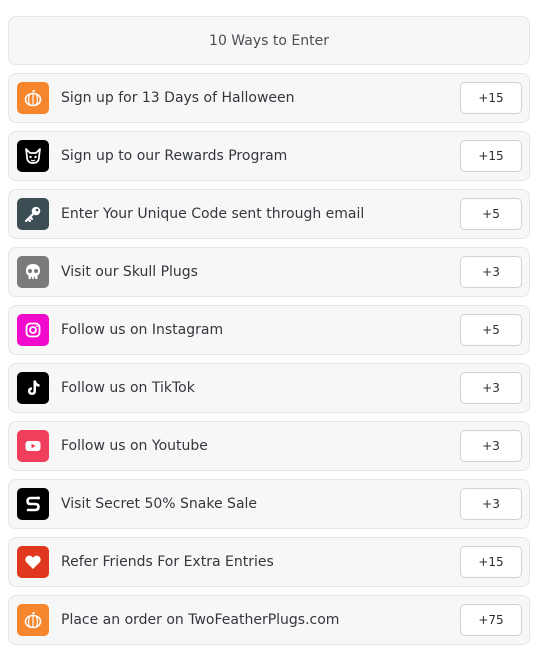 Image resolution: width=540 pixels, height=652 pixels. I want to click on entry-label: Follow us on TikTok, so click(128, 388).